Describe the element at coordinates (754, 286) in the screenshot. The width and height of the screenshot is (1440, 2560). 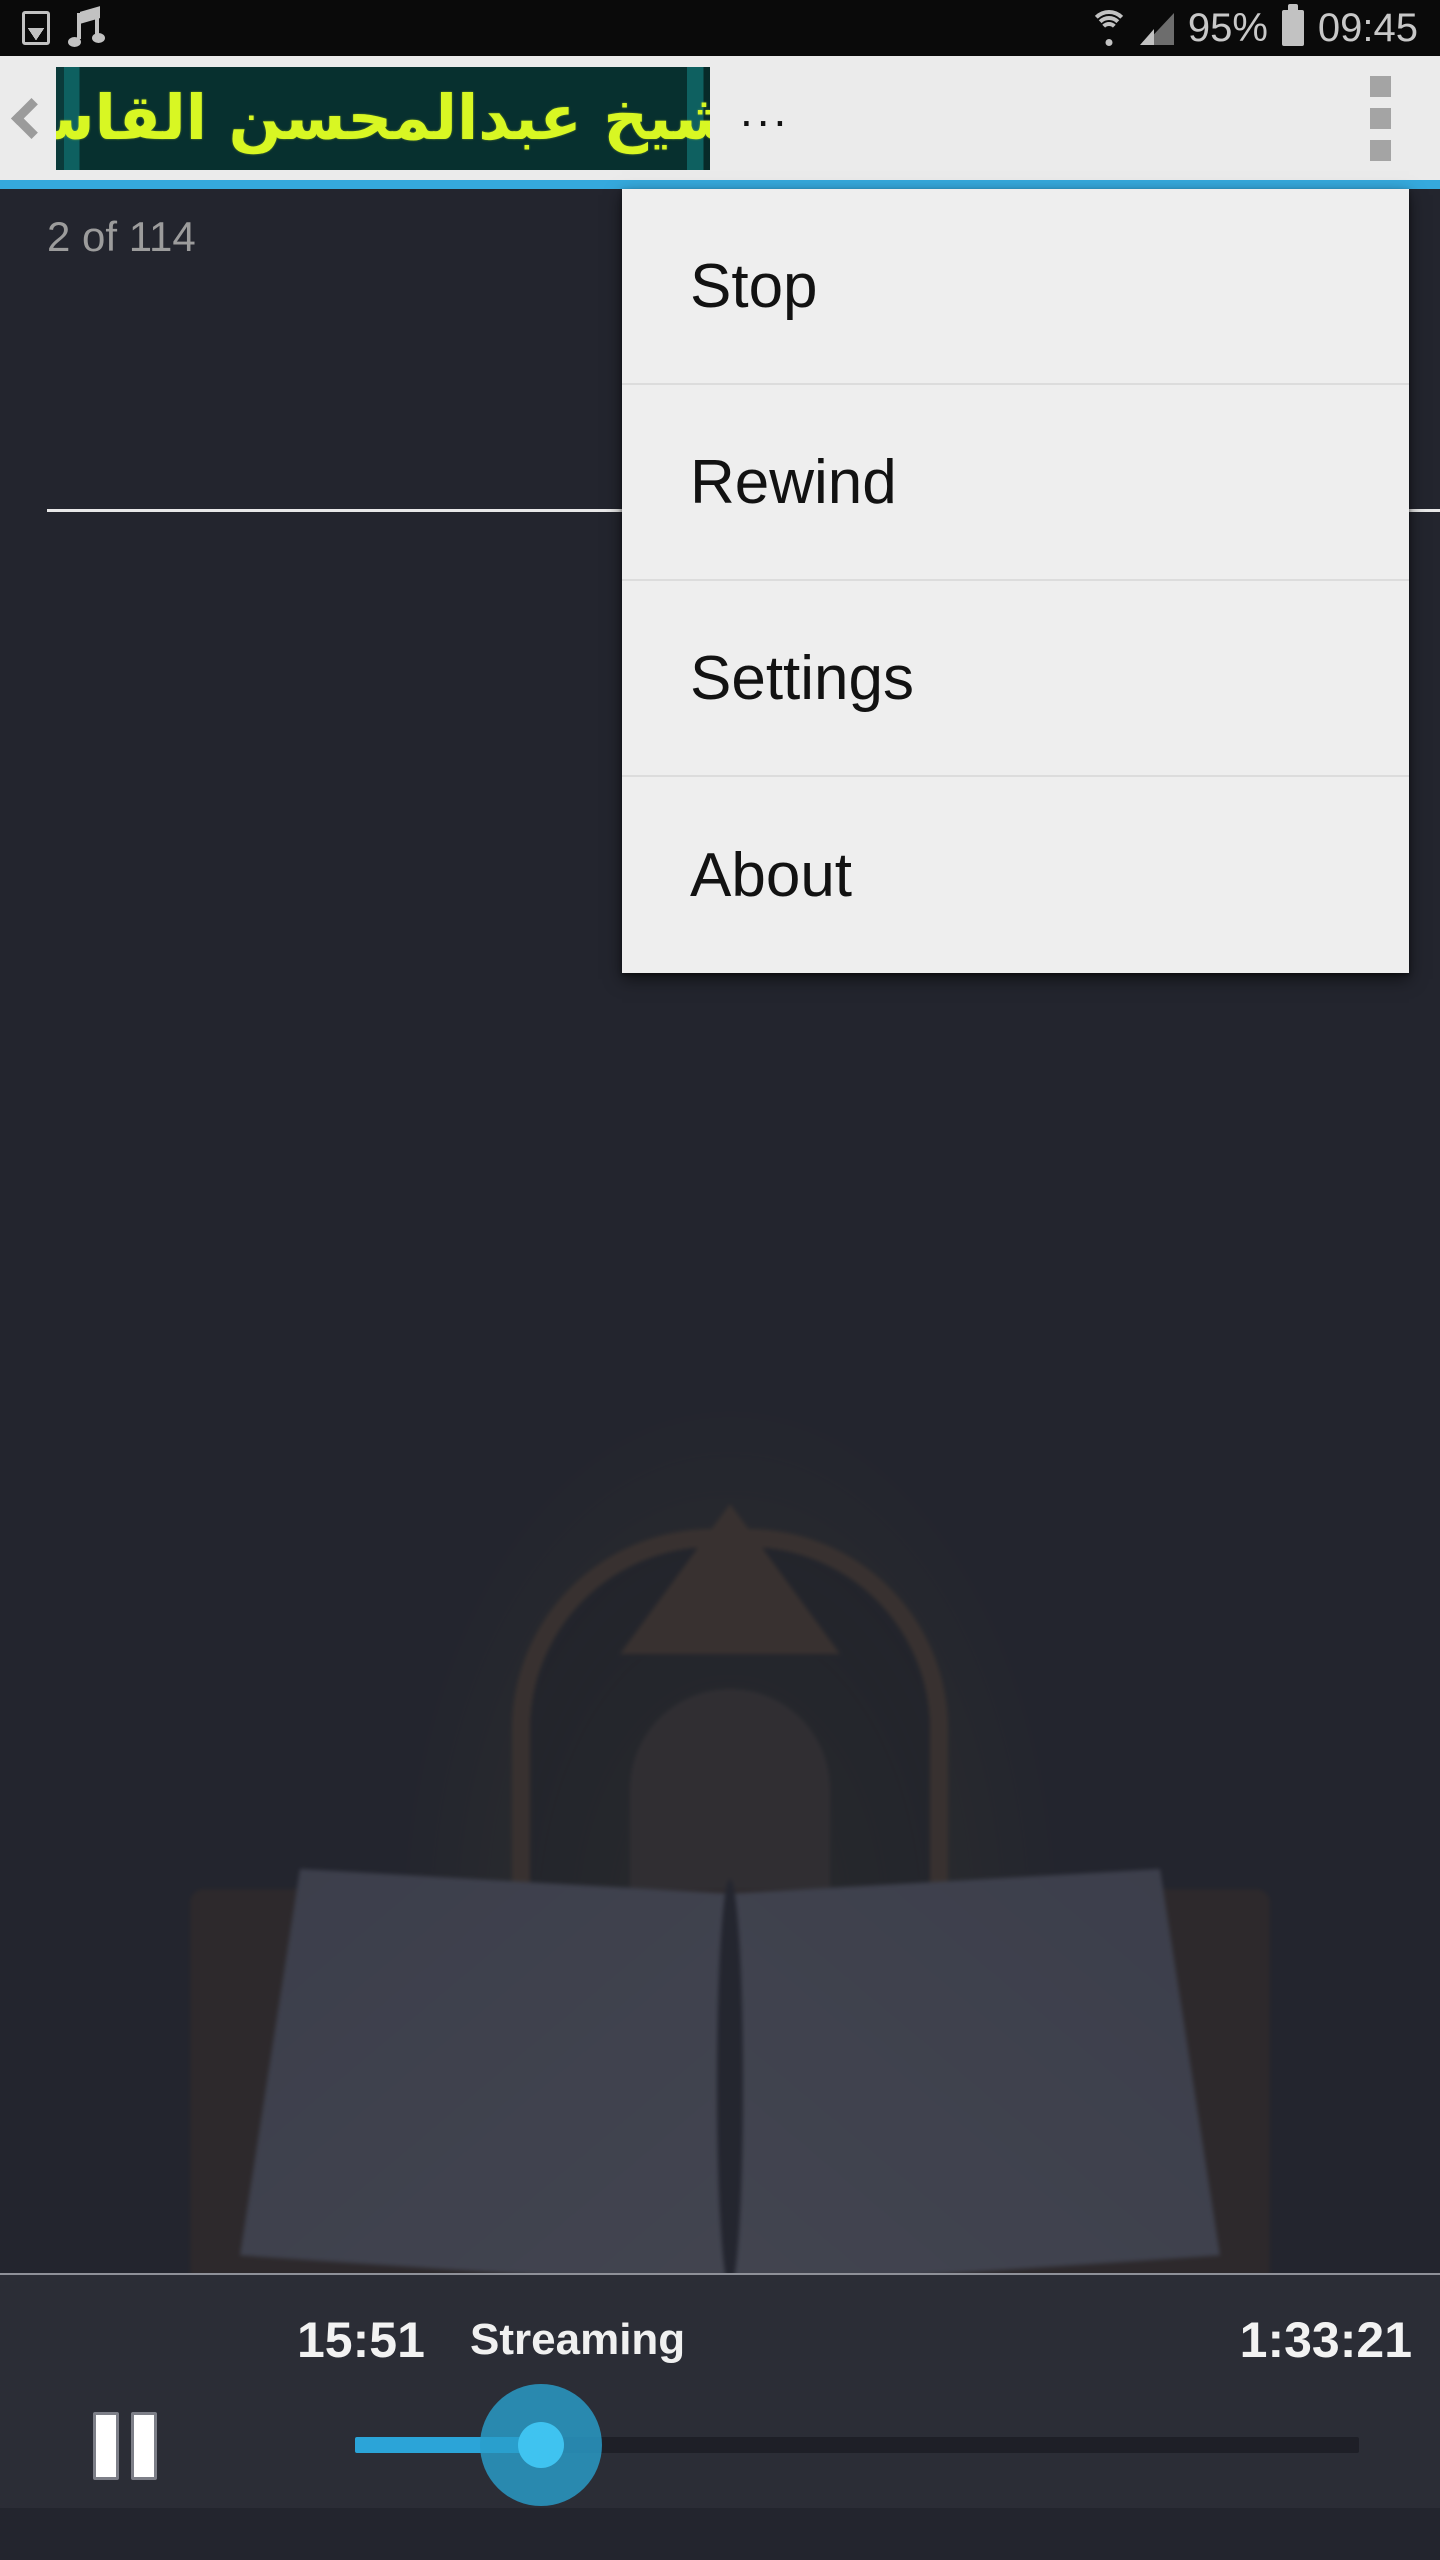
I see `menu-item-label: Stop` at that location.